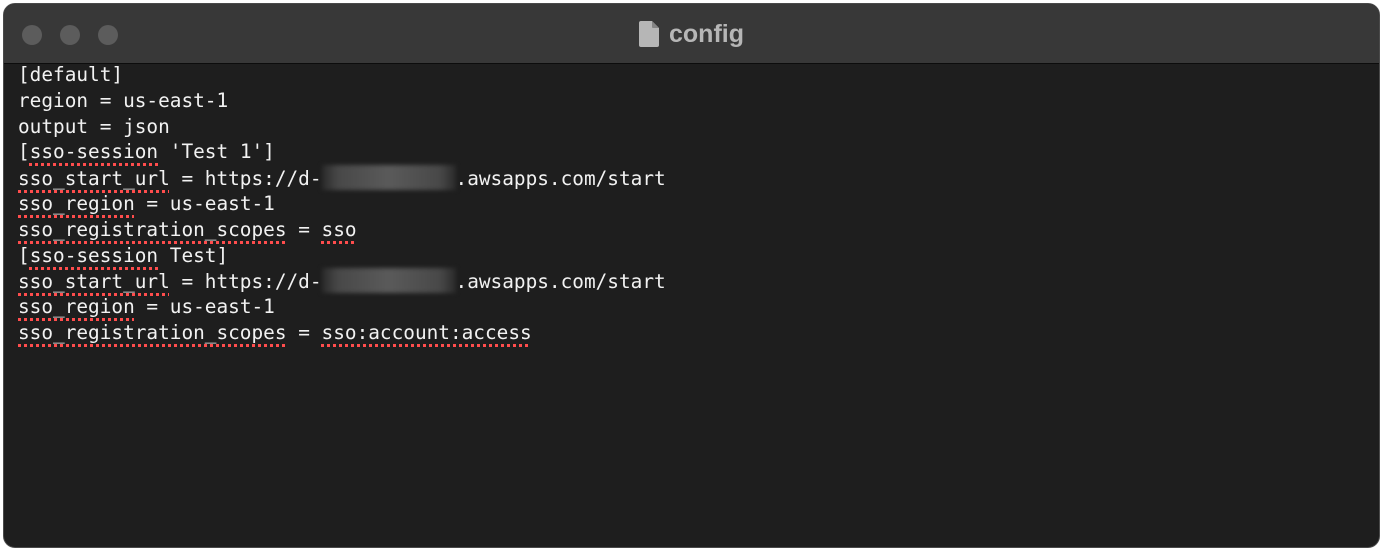 Image resolution: width=1383 pixels, height=550 pixels. Describe the element at coordinates (698, 256) in the screenshot. I see `code-line: [sso-session Test]` at that location.